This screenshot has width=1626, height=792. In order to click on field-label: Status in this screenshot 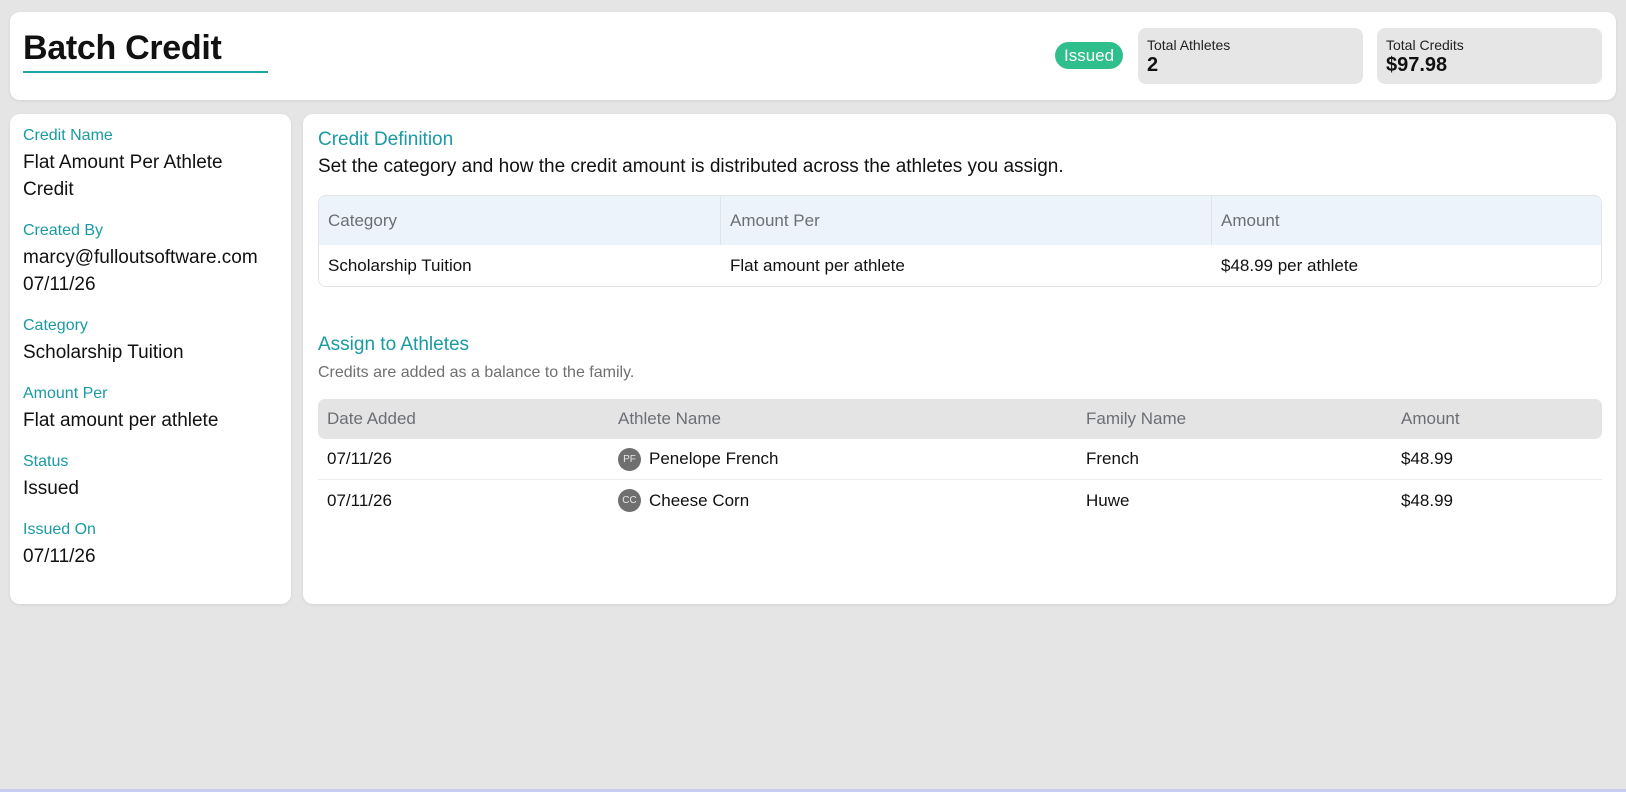, I will do `click(46, 461)`.